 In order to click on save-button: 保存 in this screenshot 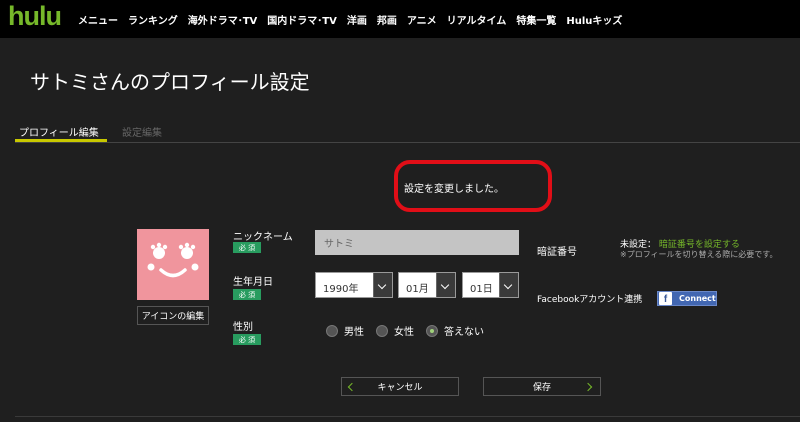, I will do `click(542, 386)`.